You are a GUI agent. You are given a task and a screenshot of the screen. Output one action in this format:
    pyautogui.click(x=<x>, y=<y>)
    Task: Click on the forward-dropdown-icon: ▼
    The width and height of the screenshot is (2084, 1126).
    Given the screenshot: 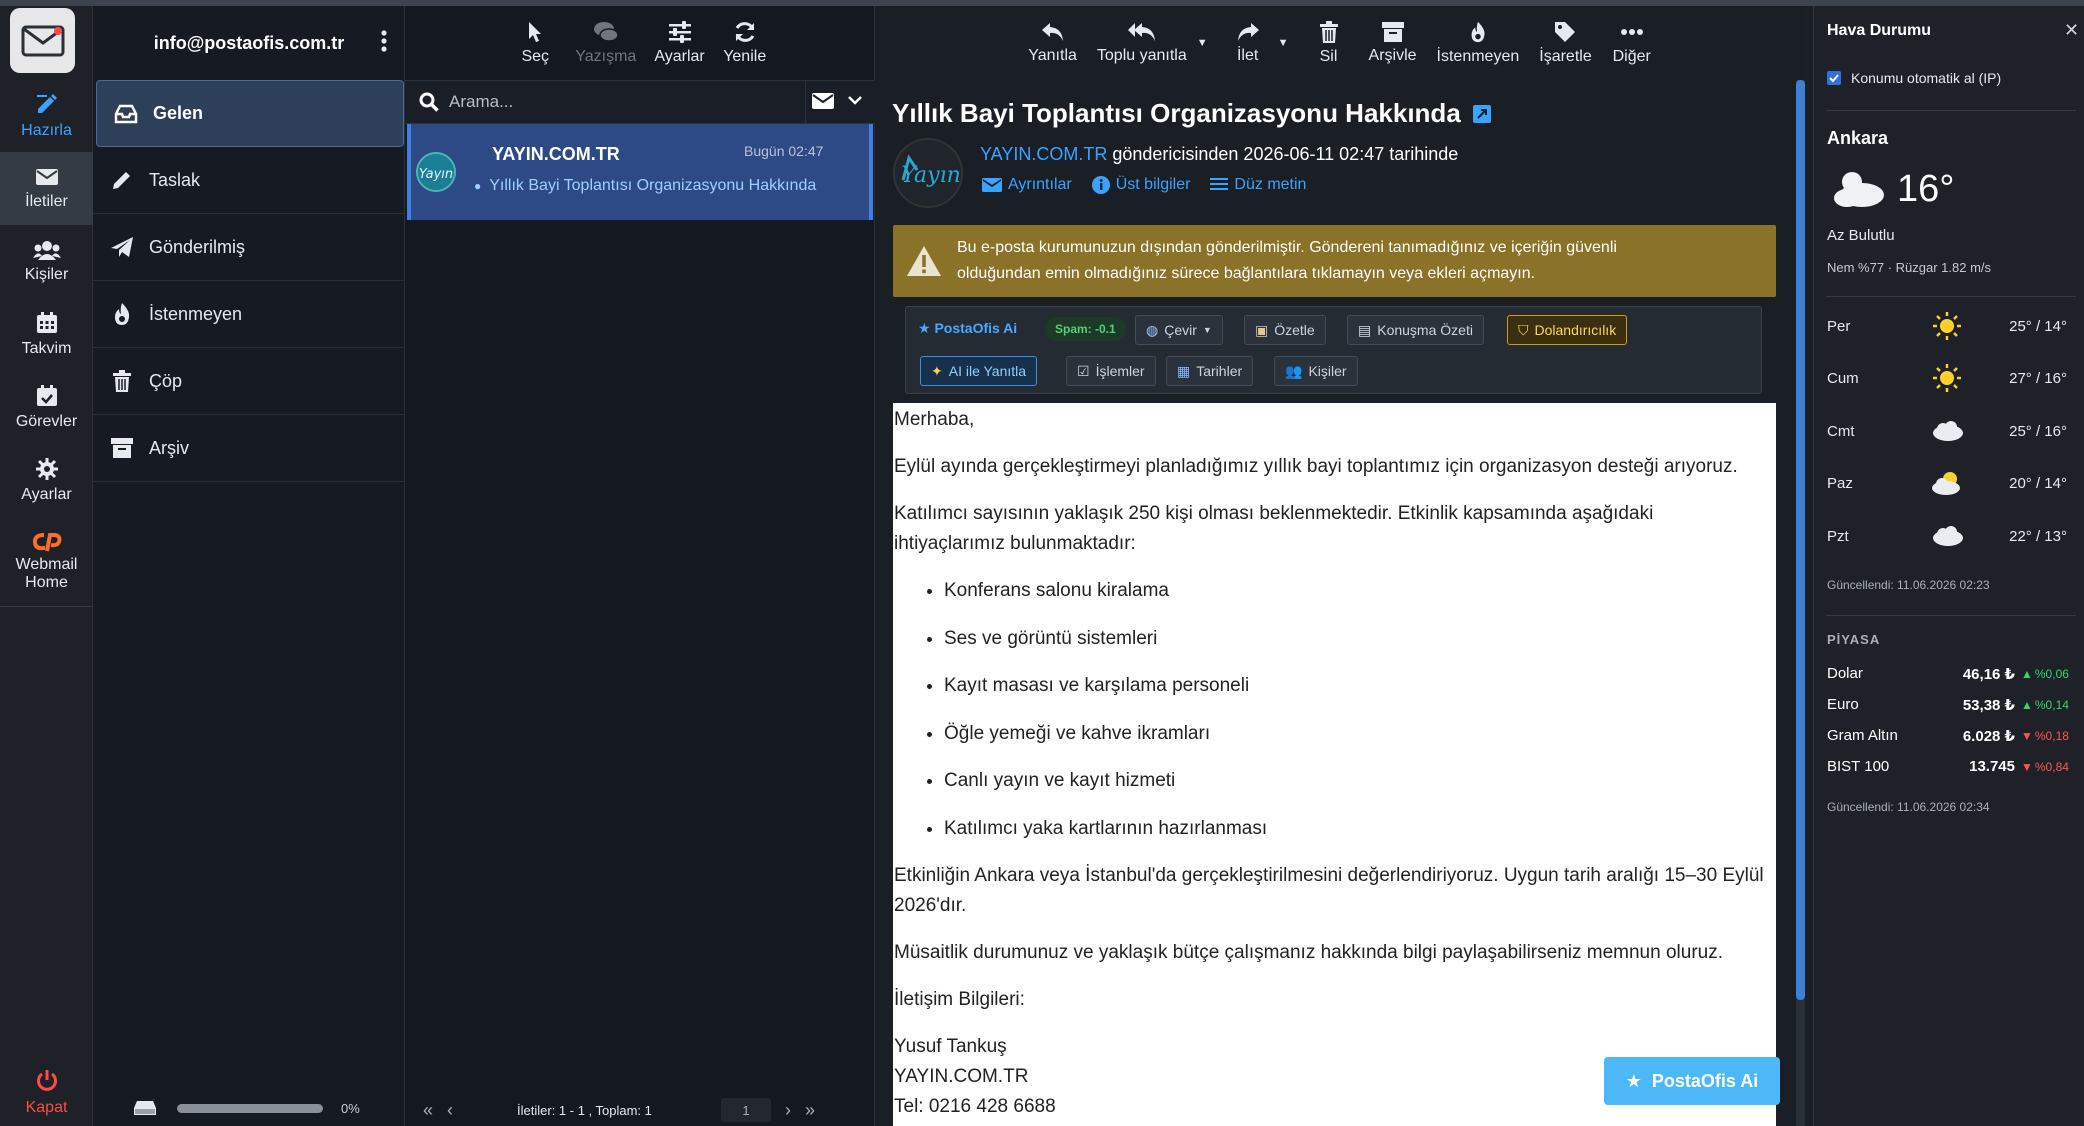 What is the action you would take?
    pyautogui.click(x=1283, y=43)
    